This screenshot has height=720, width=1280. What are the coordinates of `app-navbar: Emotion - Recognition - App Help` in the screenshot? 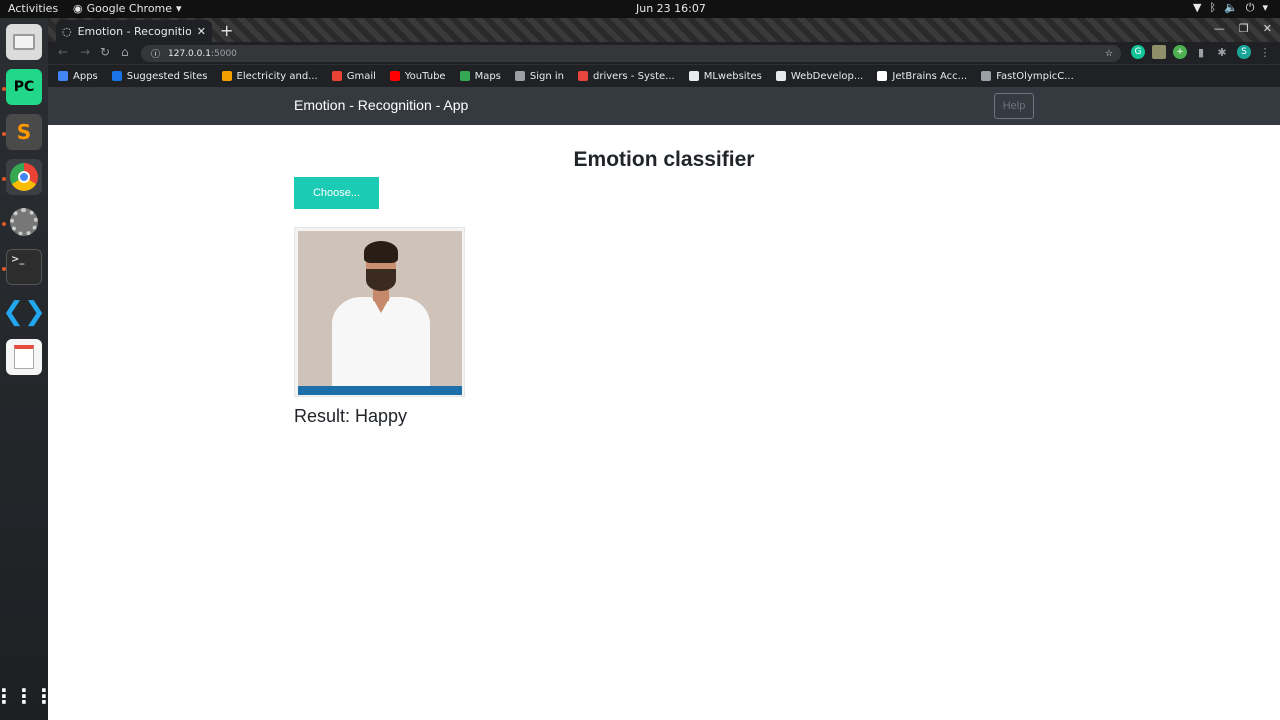 It's located at (664, 106).